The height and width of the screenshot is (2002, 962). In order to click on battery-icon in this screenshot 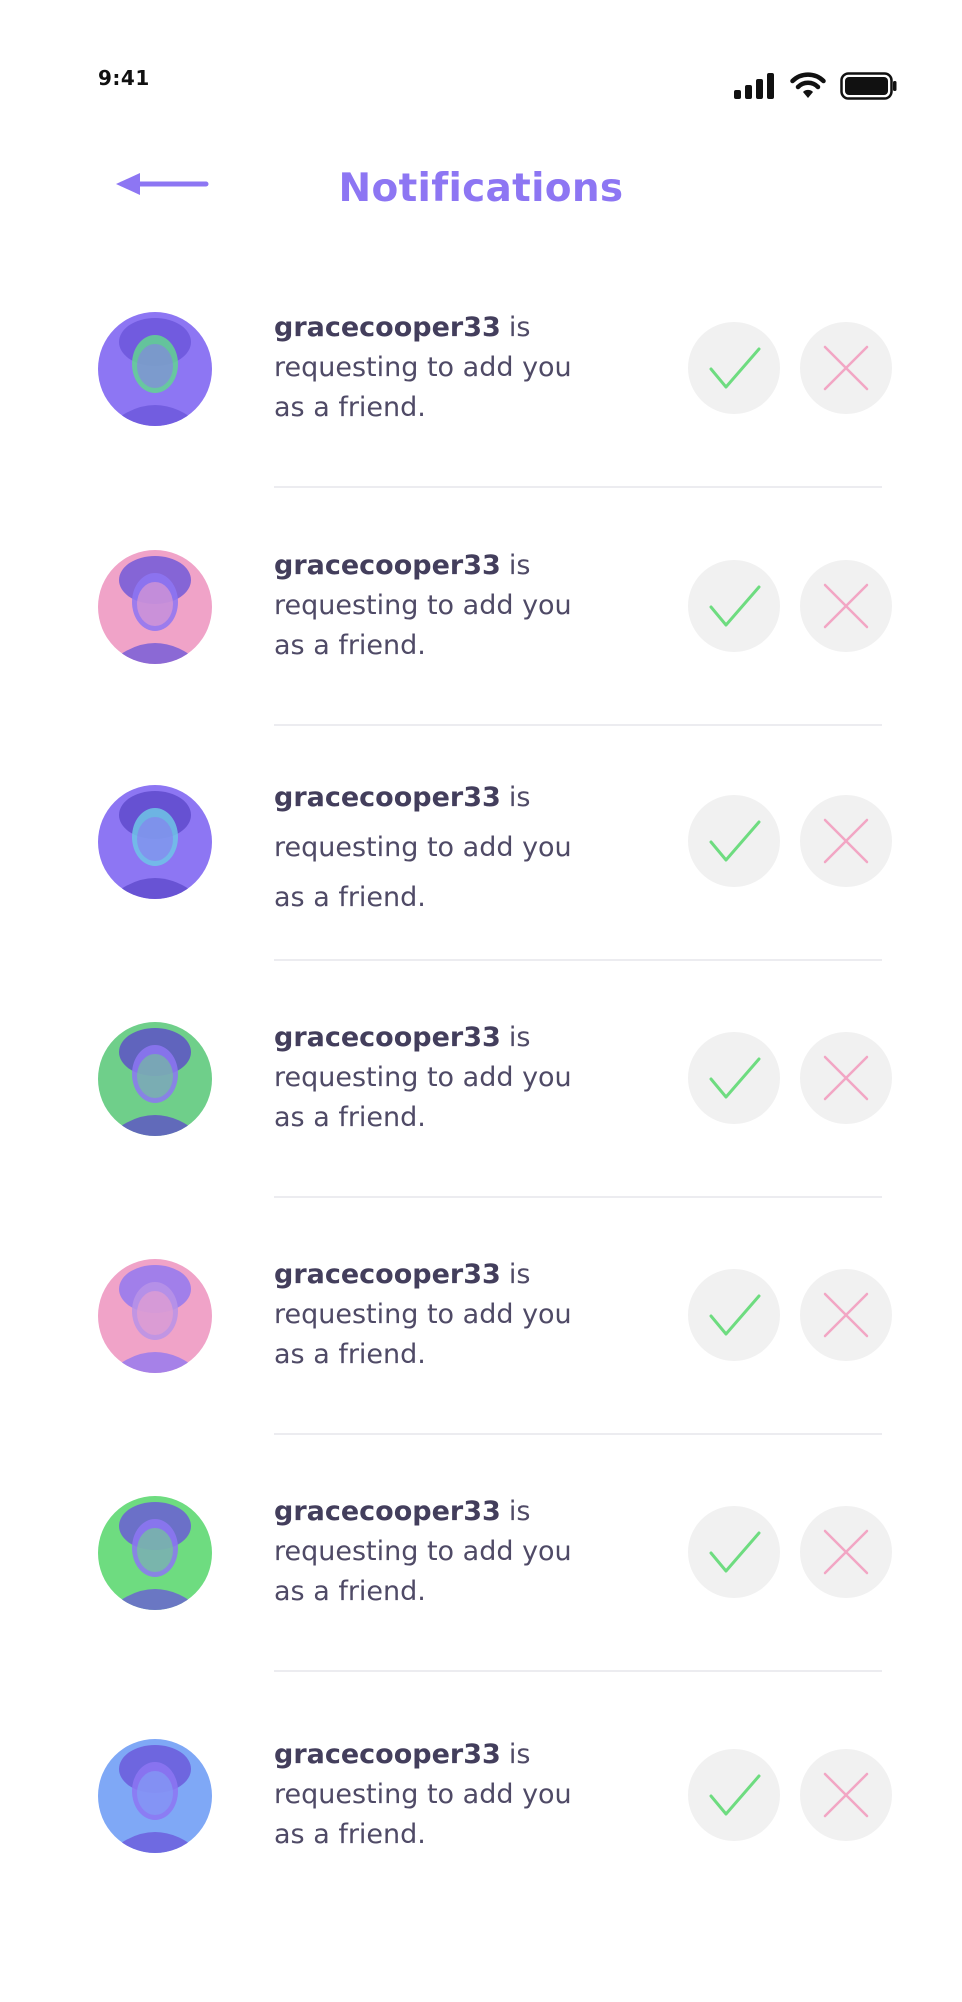, I will do `click(868, 86)`.